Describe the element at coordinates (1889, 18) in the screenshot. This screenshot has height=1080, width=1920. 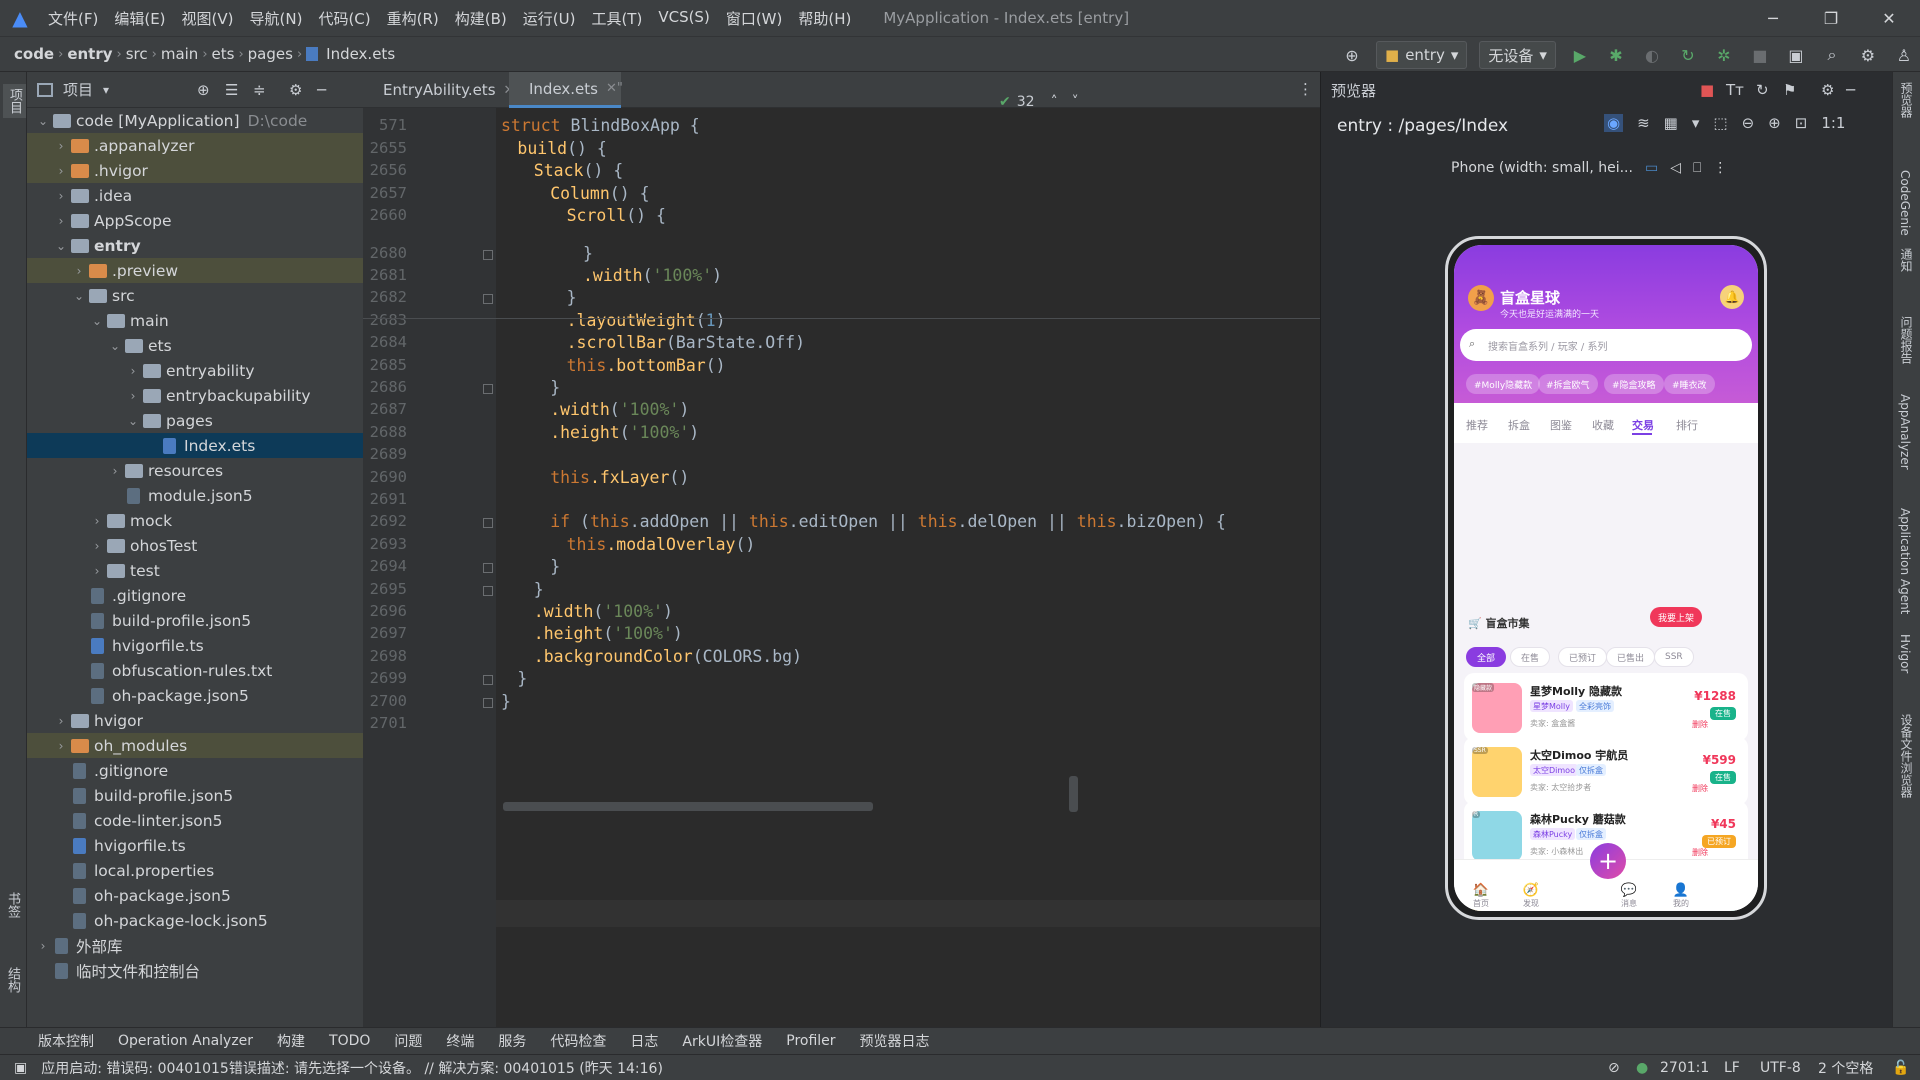
I see `close-button: ✕` at that location.